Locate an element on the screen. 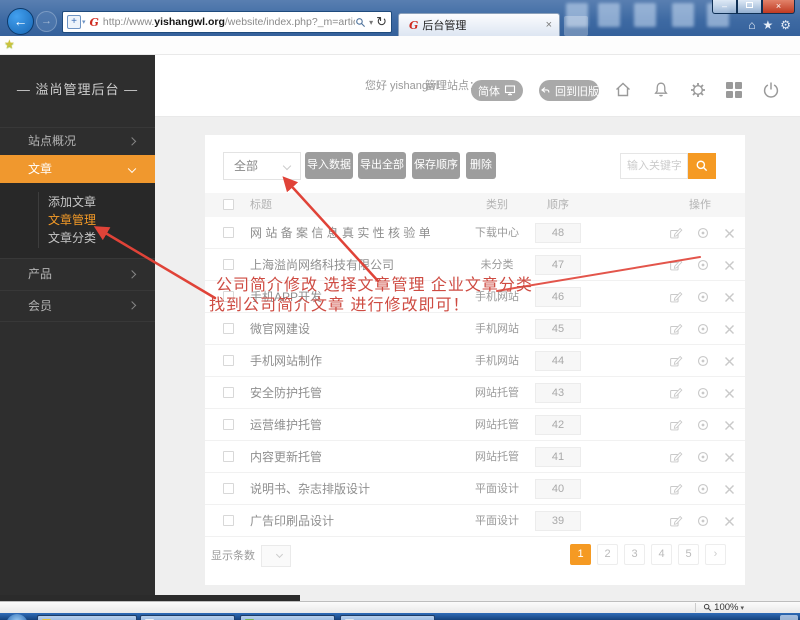 This screenshot has width=800, height=620. submenu-item-article-manage: 文章管理 is located at coordinates (98, 220).